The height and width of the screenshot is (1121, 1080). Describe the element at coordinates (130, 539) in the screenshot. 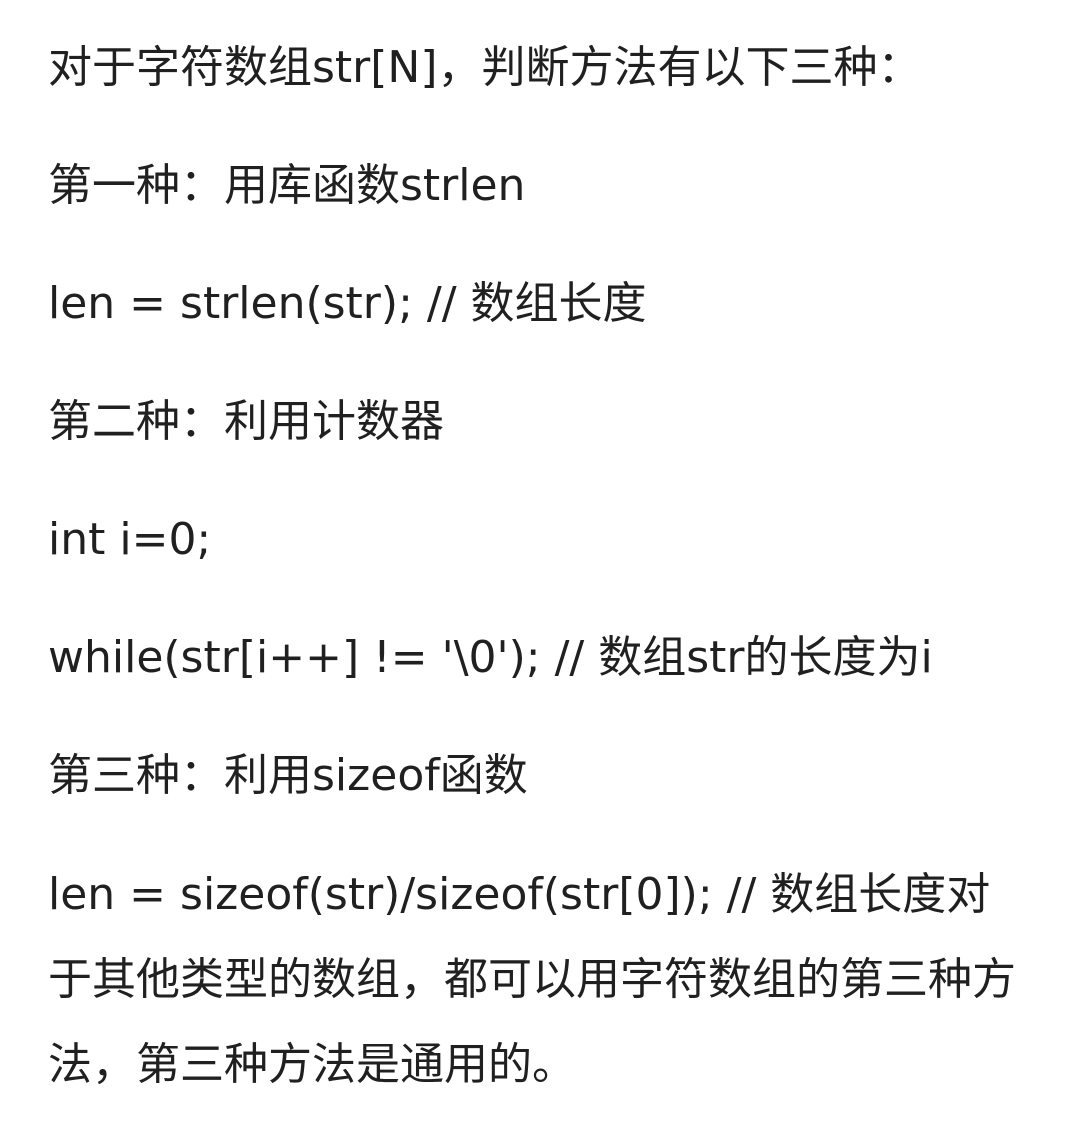

I see `method-two-code-init: int i=0;` at that location.